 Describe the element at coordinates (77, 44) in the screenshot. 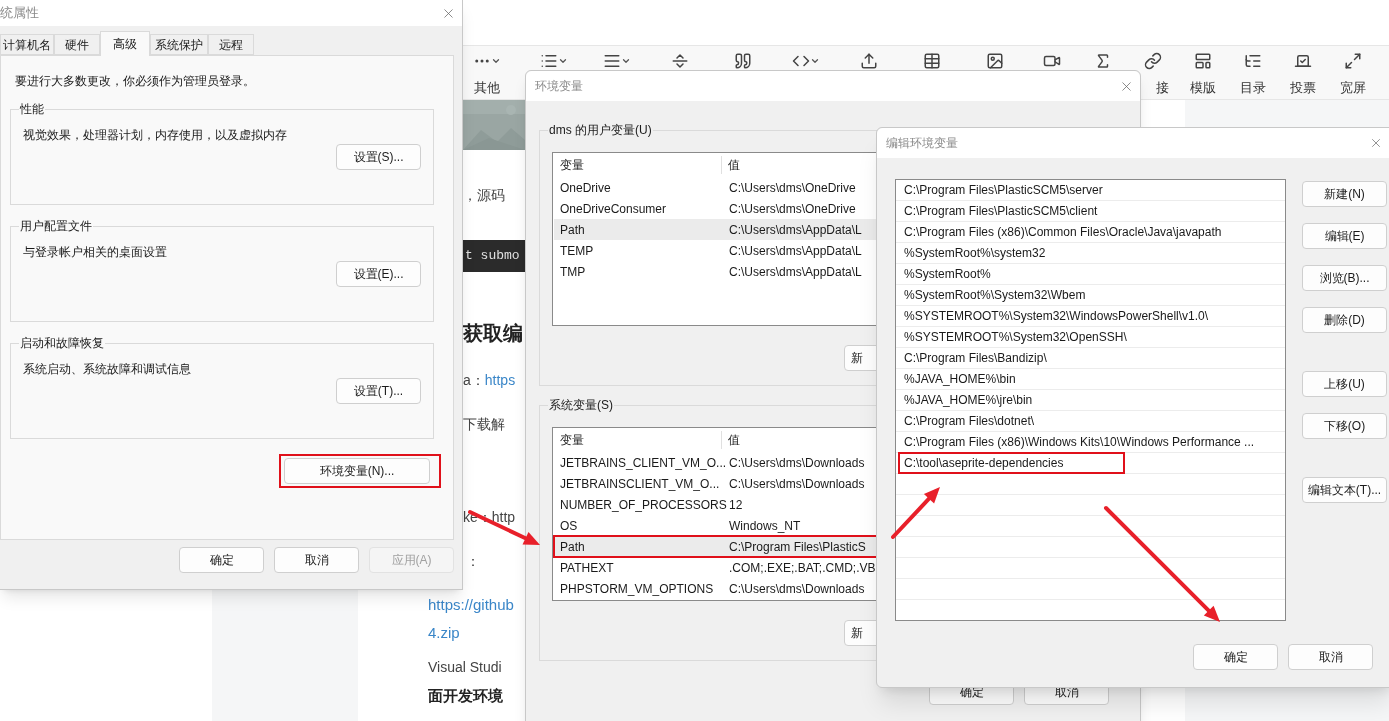

I see `tab: 硬件` at that location.